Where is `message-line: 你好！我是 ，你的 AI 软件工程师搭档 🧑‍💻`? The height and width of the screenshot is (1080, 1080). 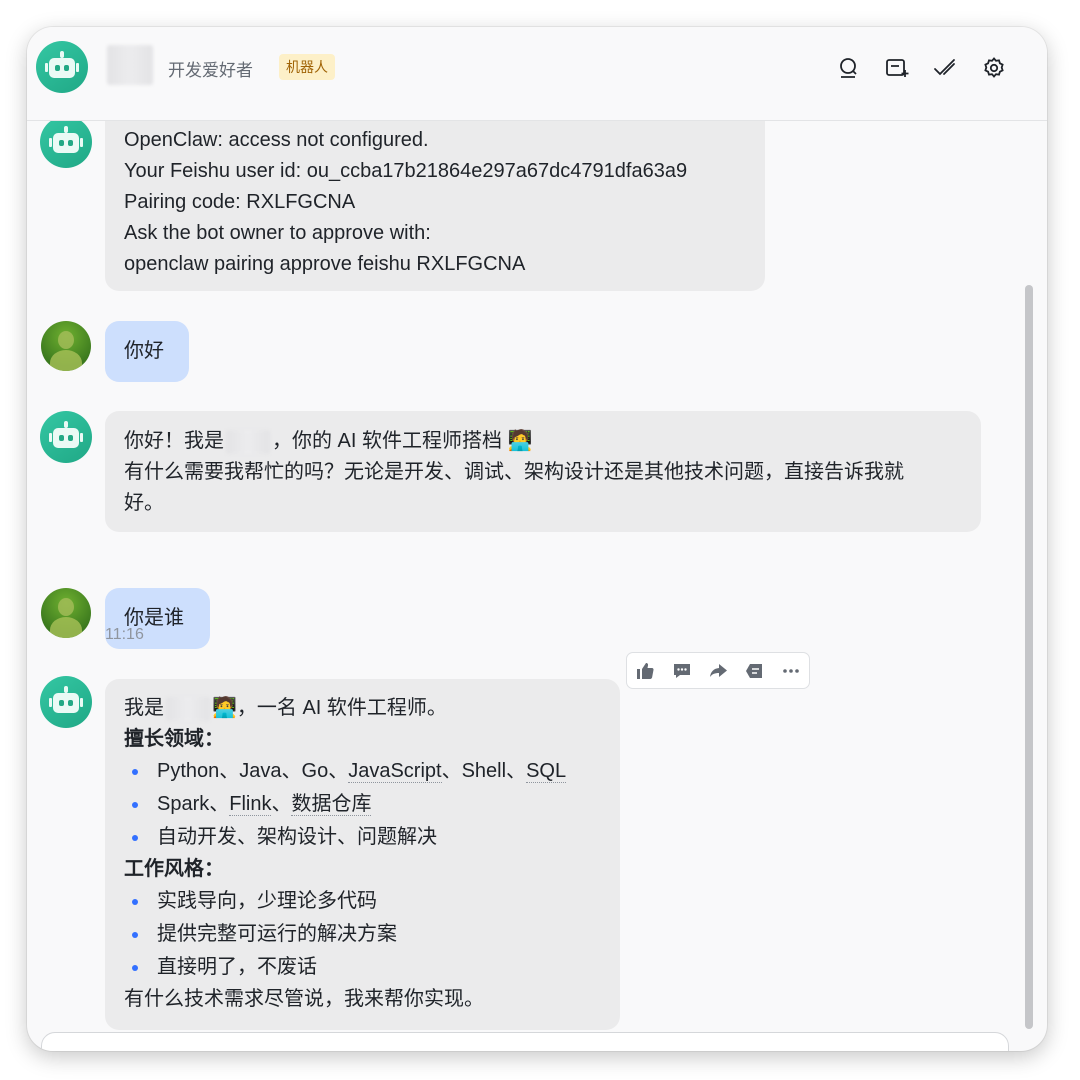 message-line: 你好！我是 ，你的 AI 软件工程师搭档 🧑‍💻 is located at coordinates (328, 441).